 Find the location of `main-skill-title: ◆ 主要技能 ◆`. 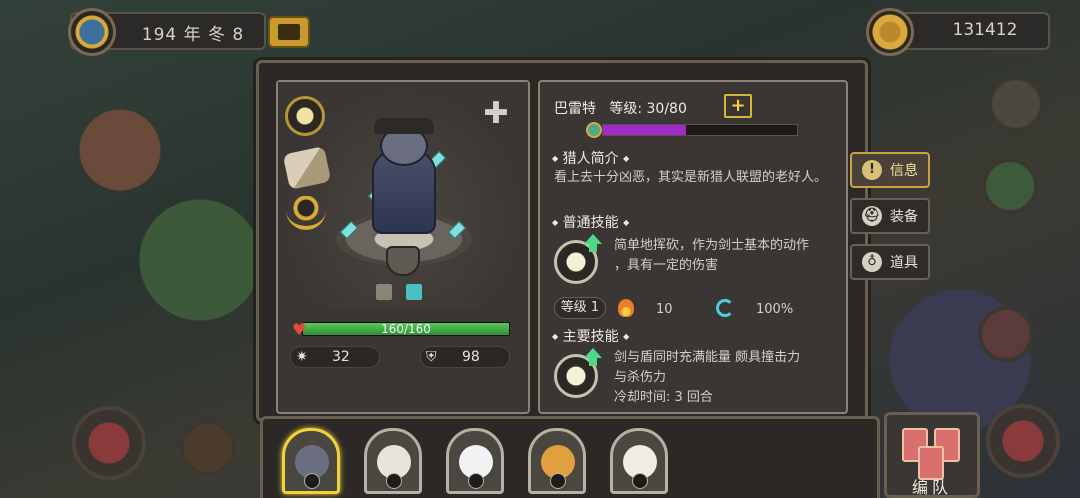

main-skill-title: ◆ 主要技能 ◆ is located at coordinates (590, 336).